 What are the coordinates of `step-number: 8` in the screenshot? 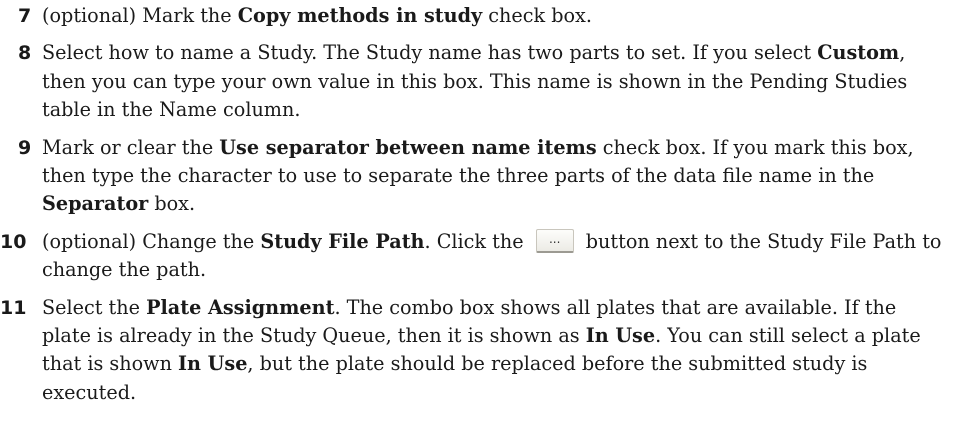 It's located at (25, 53).